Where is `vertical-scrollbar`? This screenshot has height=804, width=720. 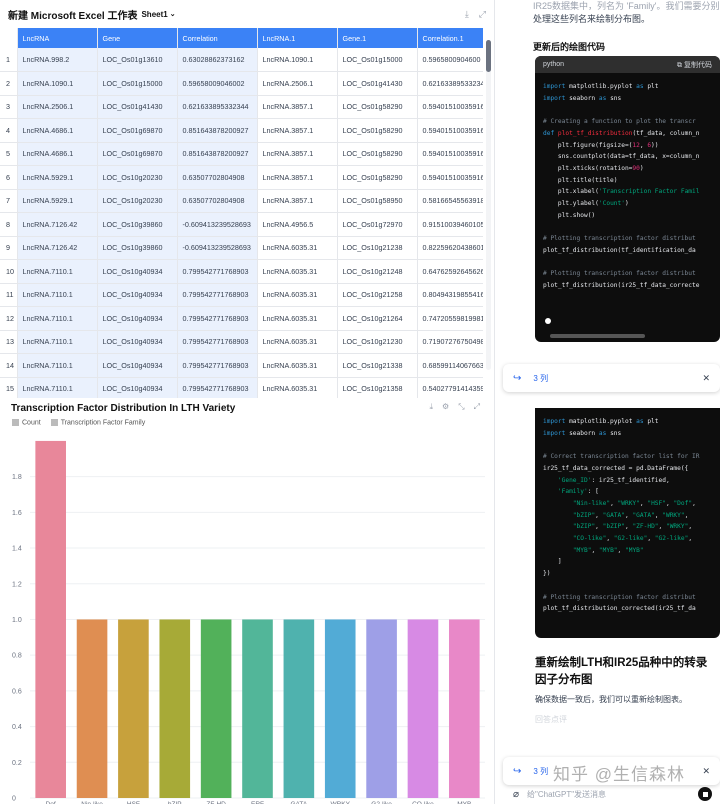 vertical-scrollbar is located at coordinates (488, 205).